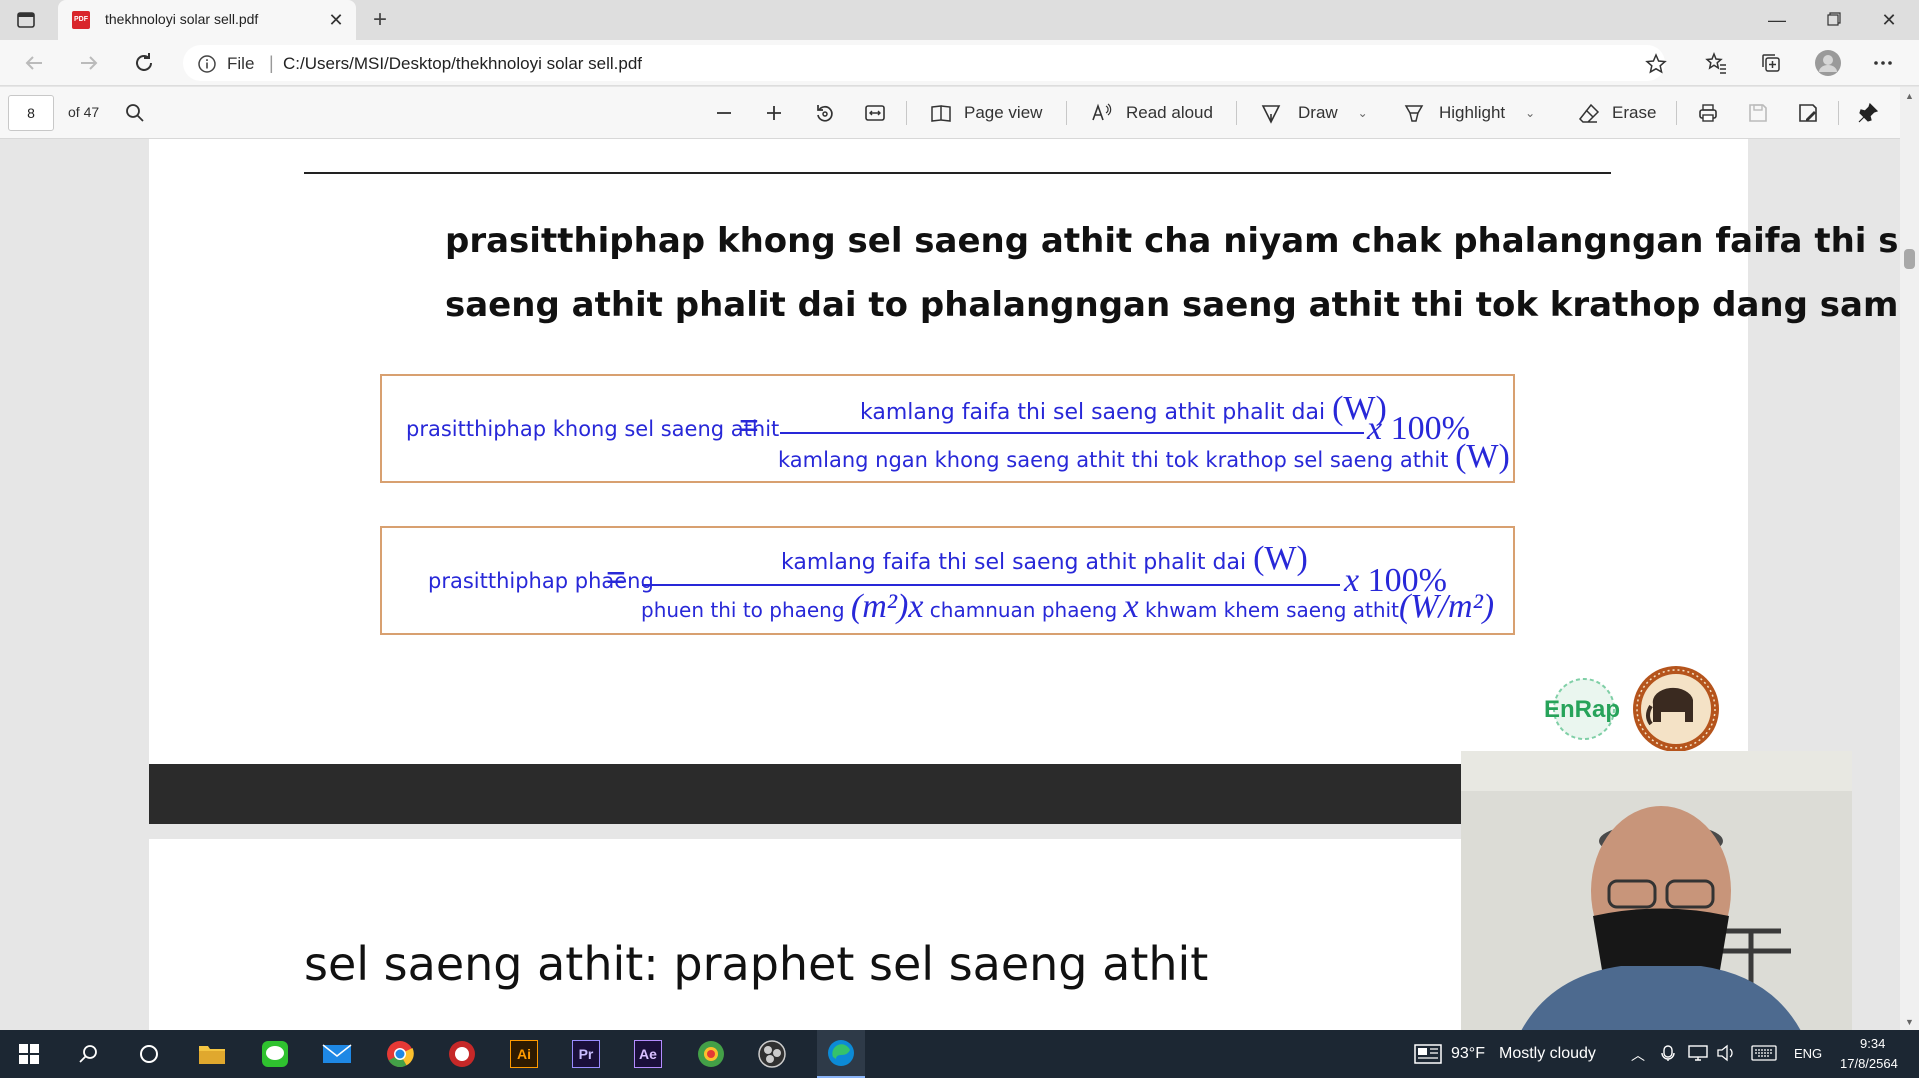 The height and width of the screenshot is (1078, 1919). What do you see at coordinates (1414, 113) in the screenshot?
I see `highlight-icon` at bounding box center [1414, 113].